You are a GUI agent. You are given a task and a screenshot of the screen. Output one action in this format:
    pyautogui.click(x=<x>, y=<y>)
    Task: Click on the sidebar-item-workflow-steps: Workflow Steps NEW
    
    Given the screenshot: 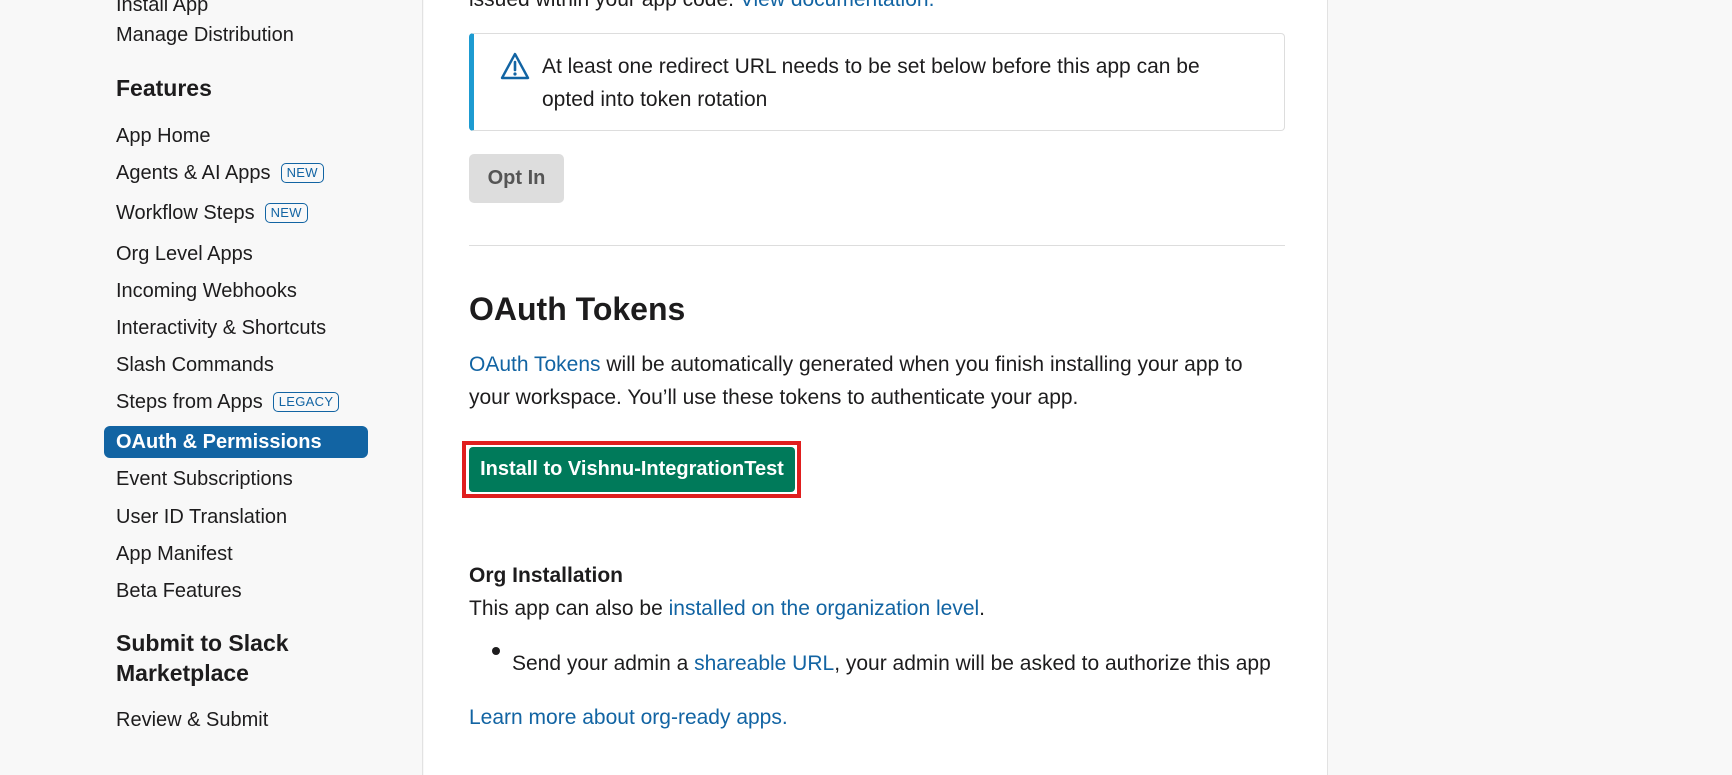 What is the action you would take?
    pyautogui.click(x=212, y=213)
    